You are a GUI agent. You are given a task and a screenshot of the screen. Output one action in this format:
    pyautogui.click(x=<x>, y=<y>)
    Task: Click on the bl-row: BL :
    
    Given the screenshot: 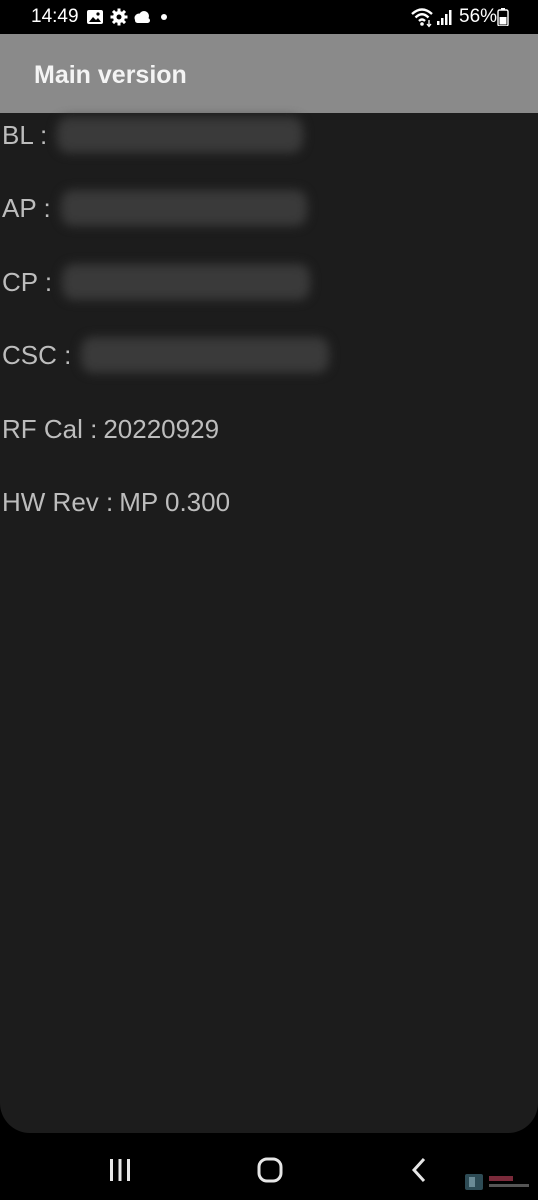 What is the action you would take?
    pyautogui.click(x=153, y=135)
    